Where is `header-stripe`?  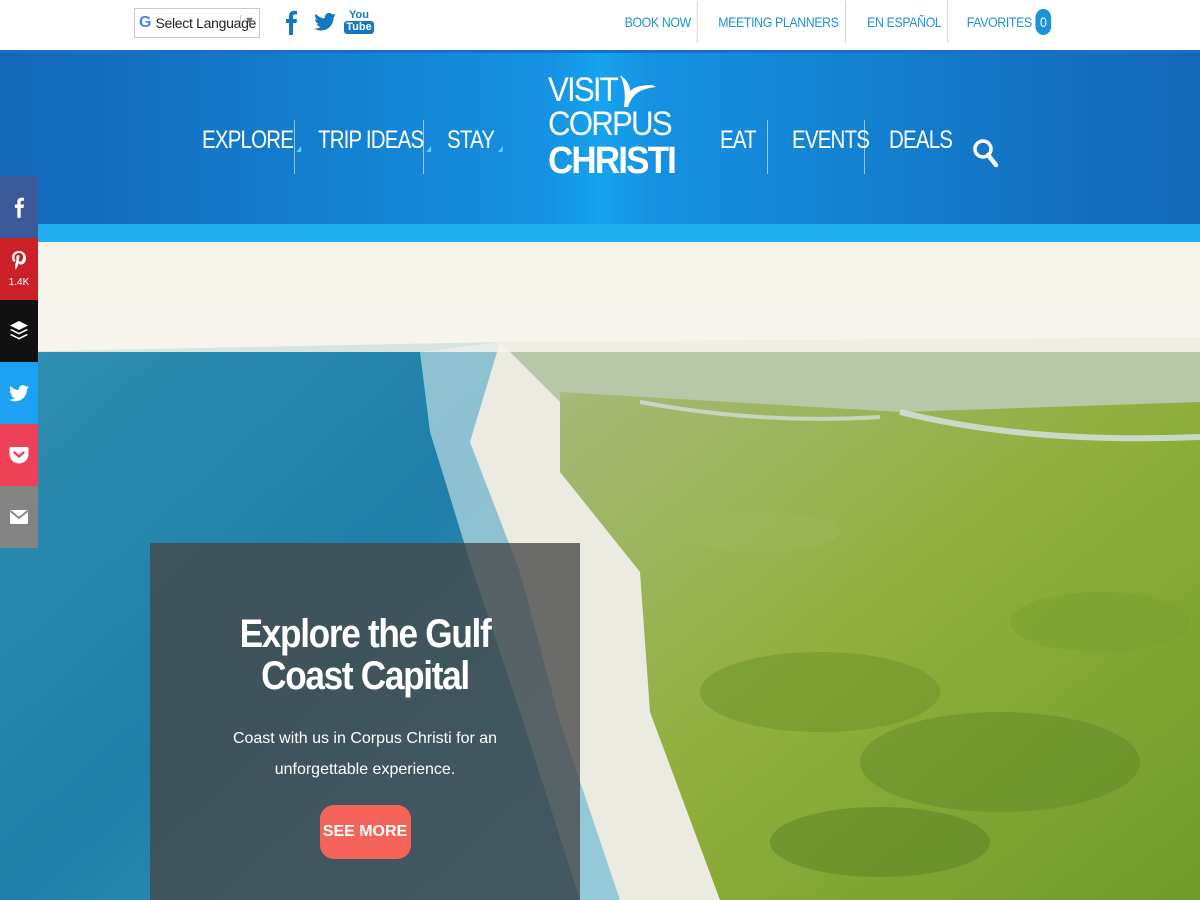 header-stripe is located at coordinates (600, 233).